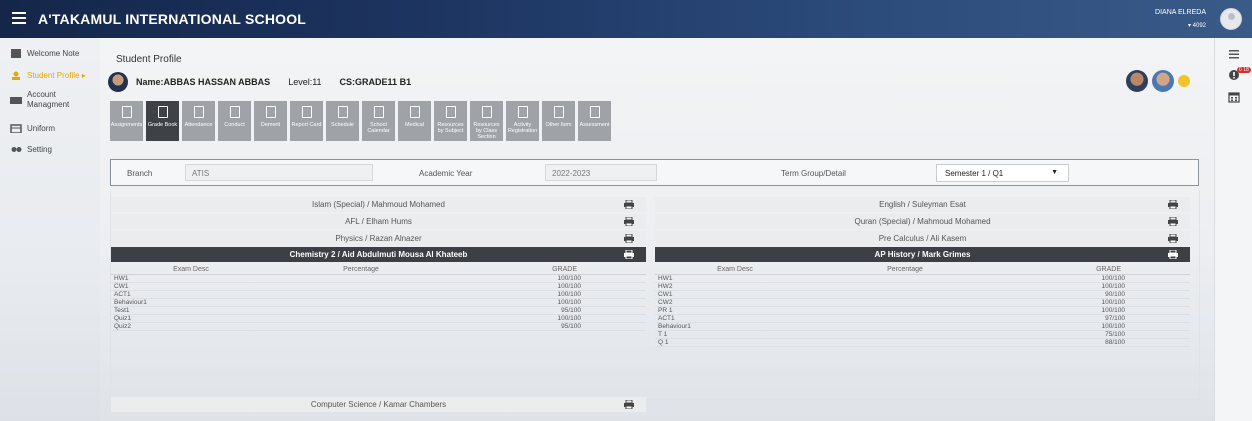 The width and height of the screenshot is (1252, 421). I want to click on user-code: ▾ 4092, so click(1197, 25).